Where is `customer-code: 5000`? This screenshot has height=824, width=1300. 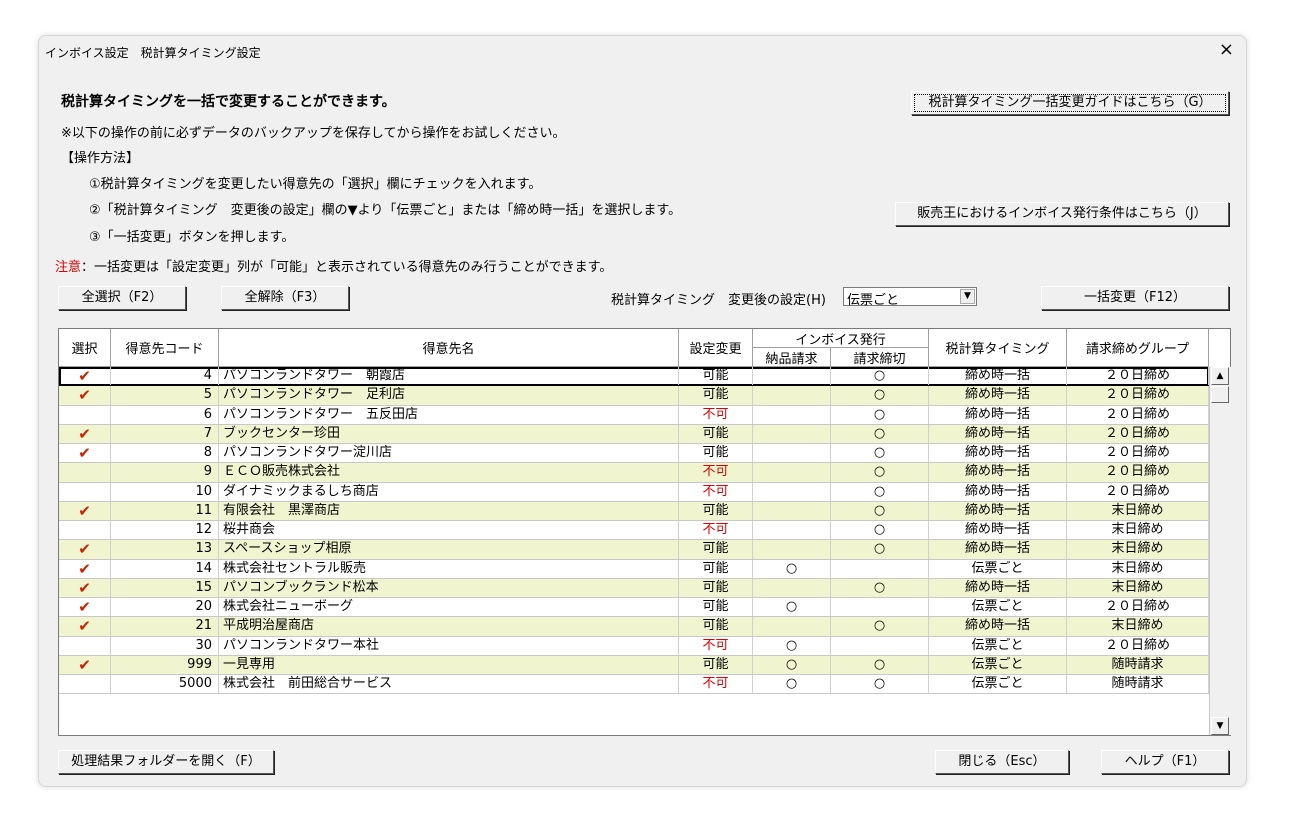 customer-code: 5000 is located at coordinates (165, 684).